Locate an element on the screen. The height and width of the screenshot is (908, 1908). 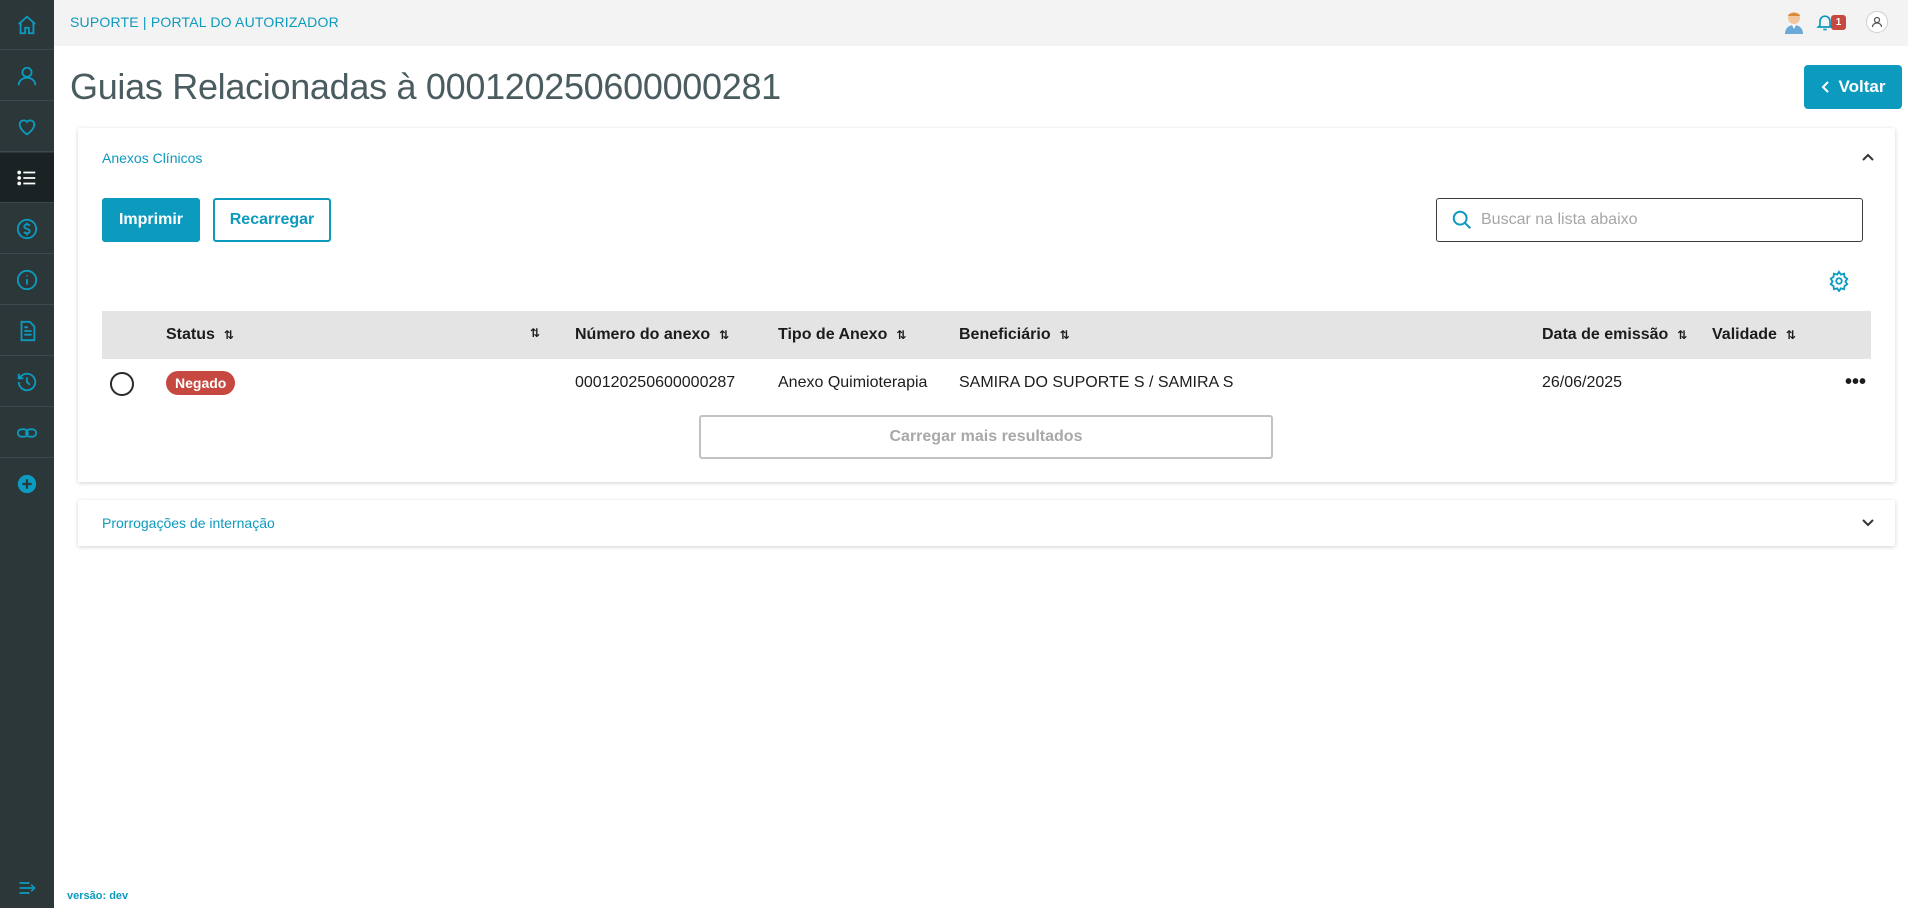
load-more-button: Carregar mais resultados is located at coordinates (986, 437).